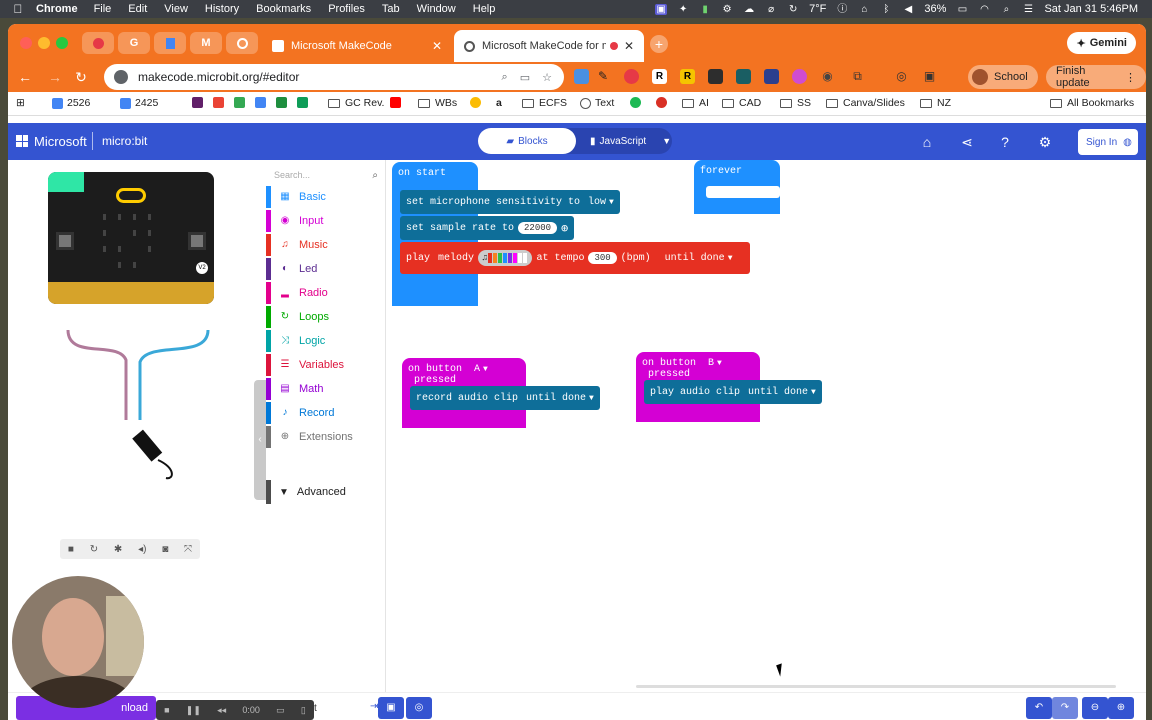 The height and width of the screenshot is (720, 1152). Describe the element at coordinates (280, 710) in the screenshot. I see `draw-icon: ▭` at that location.